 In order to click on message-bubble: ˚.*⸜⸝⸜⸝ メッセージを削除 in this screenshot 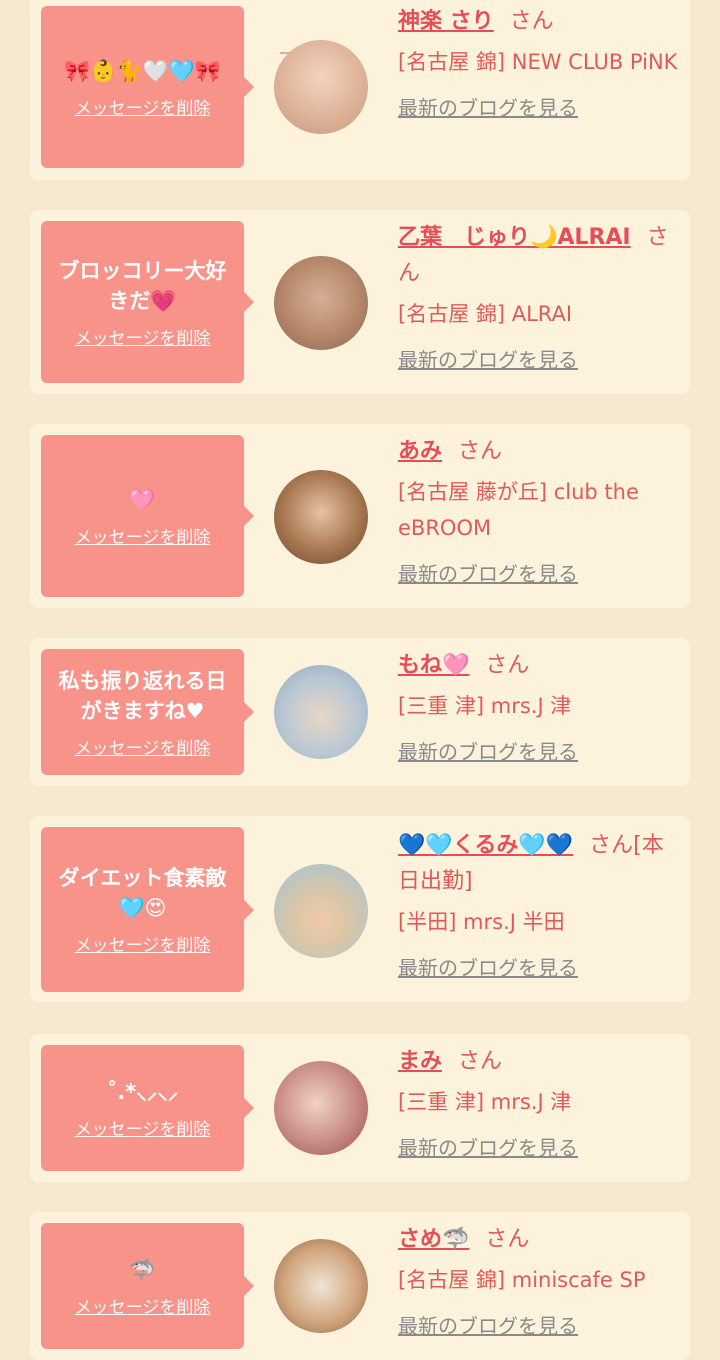, I will do `click(147, 1108)`.